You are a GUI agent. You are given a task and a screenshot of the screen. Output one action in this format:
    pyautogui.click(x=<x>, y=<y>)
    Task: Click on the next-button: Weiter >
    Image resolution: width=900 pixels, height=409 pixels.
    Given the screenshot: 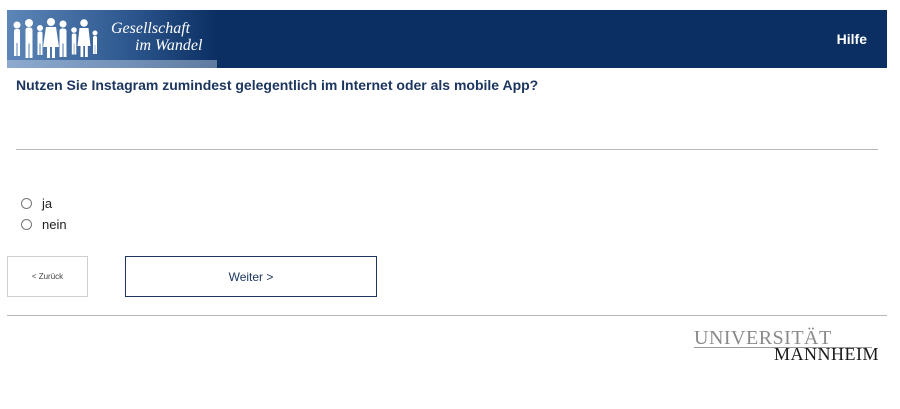 What is the action you would take?
    pyautogui.click(x=251, y=276)
    